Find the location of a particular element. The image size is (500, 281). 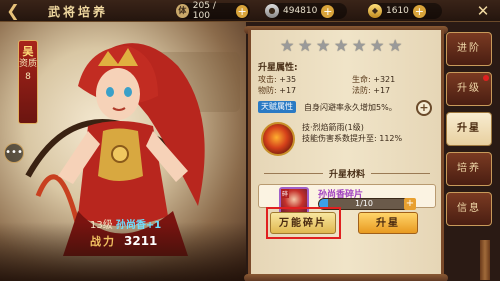

hero-level-name: 13级 孙尚香+1 is located at coordinates (125, 223).